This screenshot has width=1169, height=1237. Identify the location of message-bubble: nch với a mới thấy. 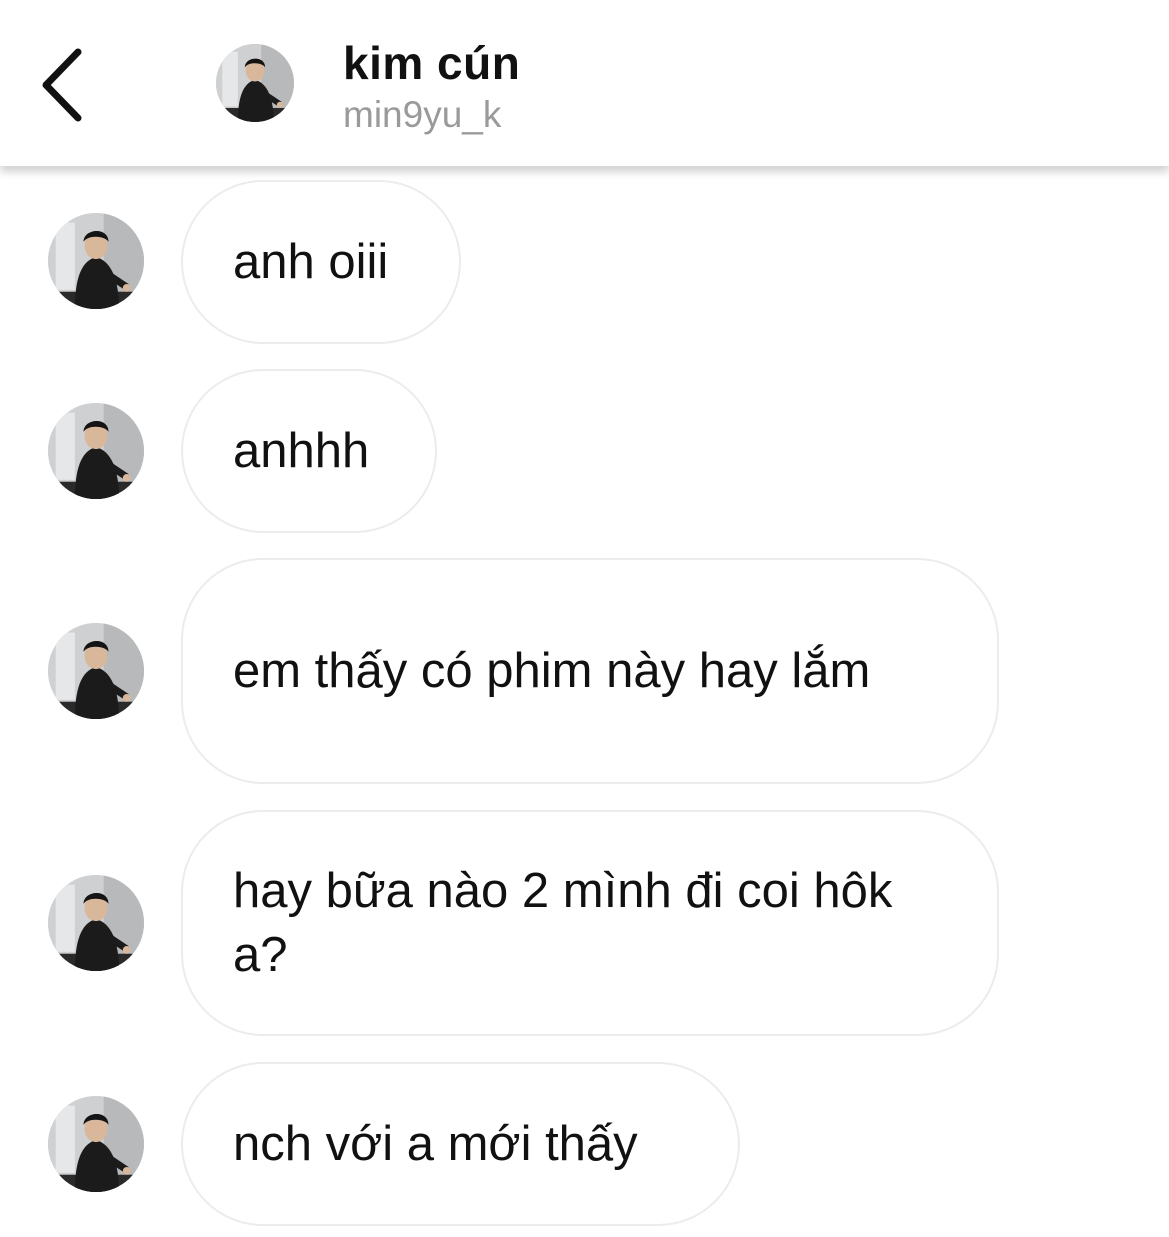
(460, 1144).